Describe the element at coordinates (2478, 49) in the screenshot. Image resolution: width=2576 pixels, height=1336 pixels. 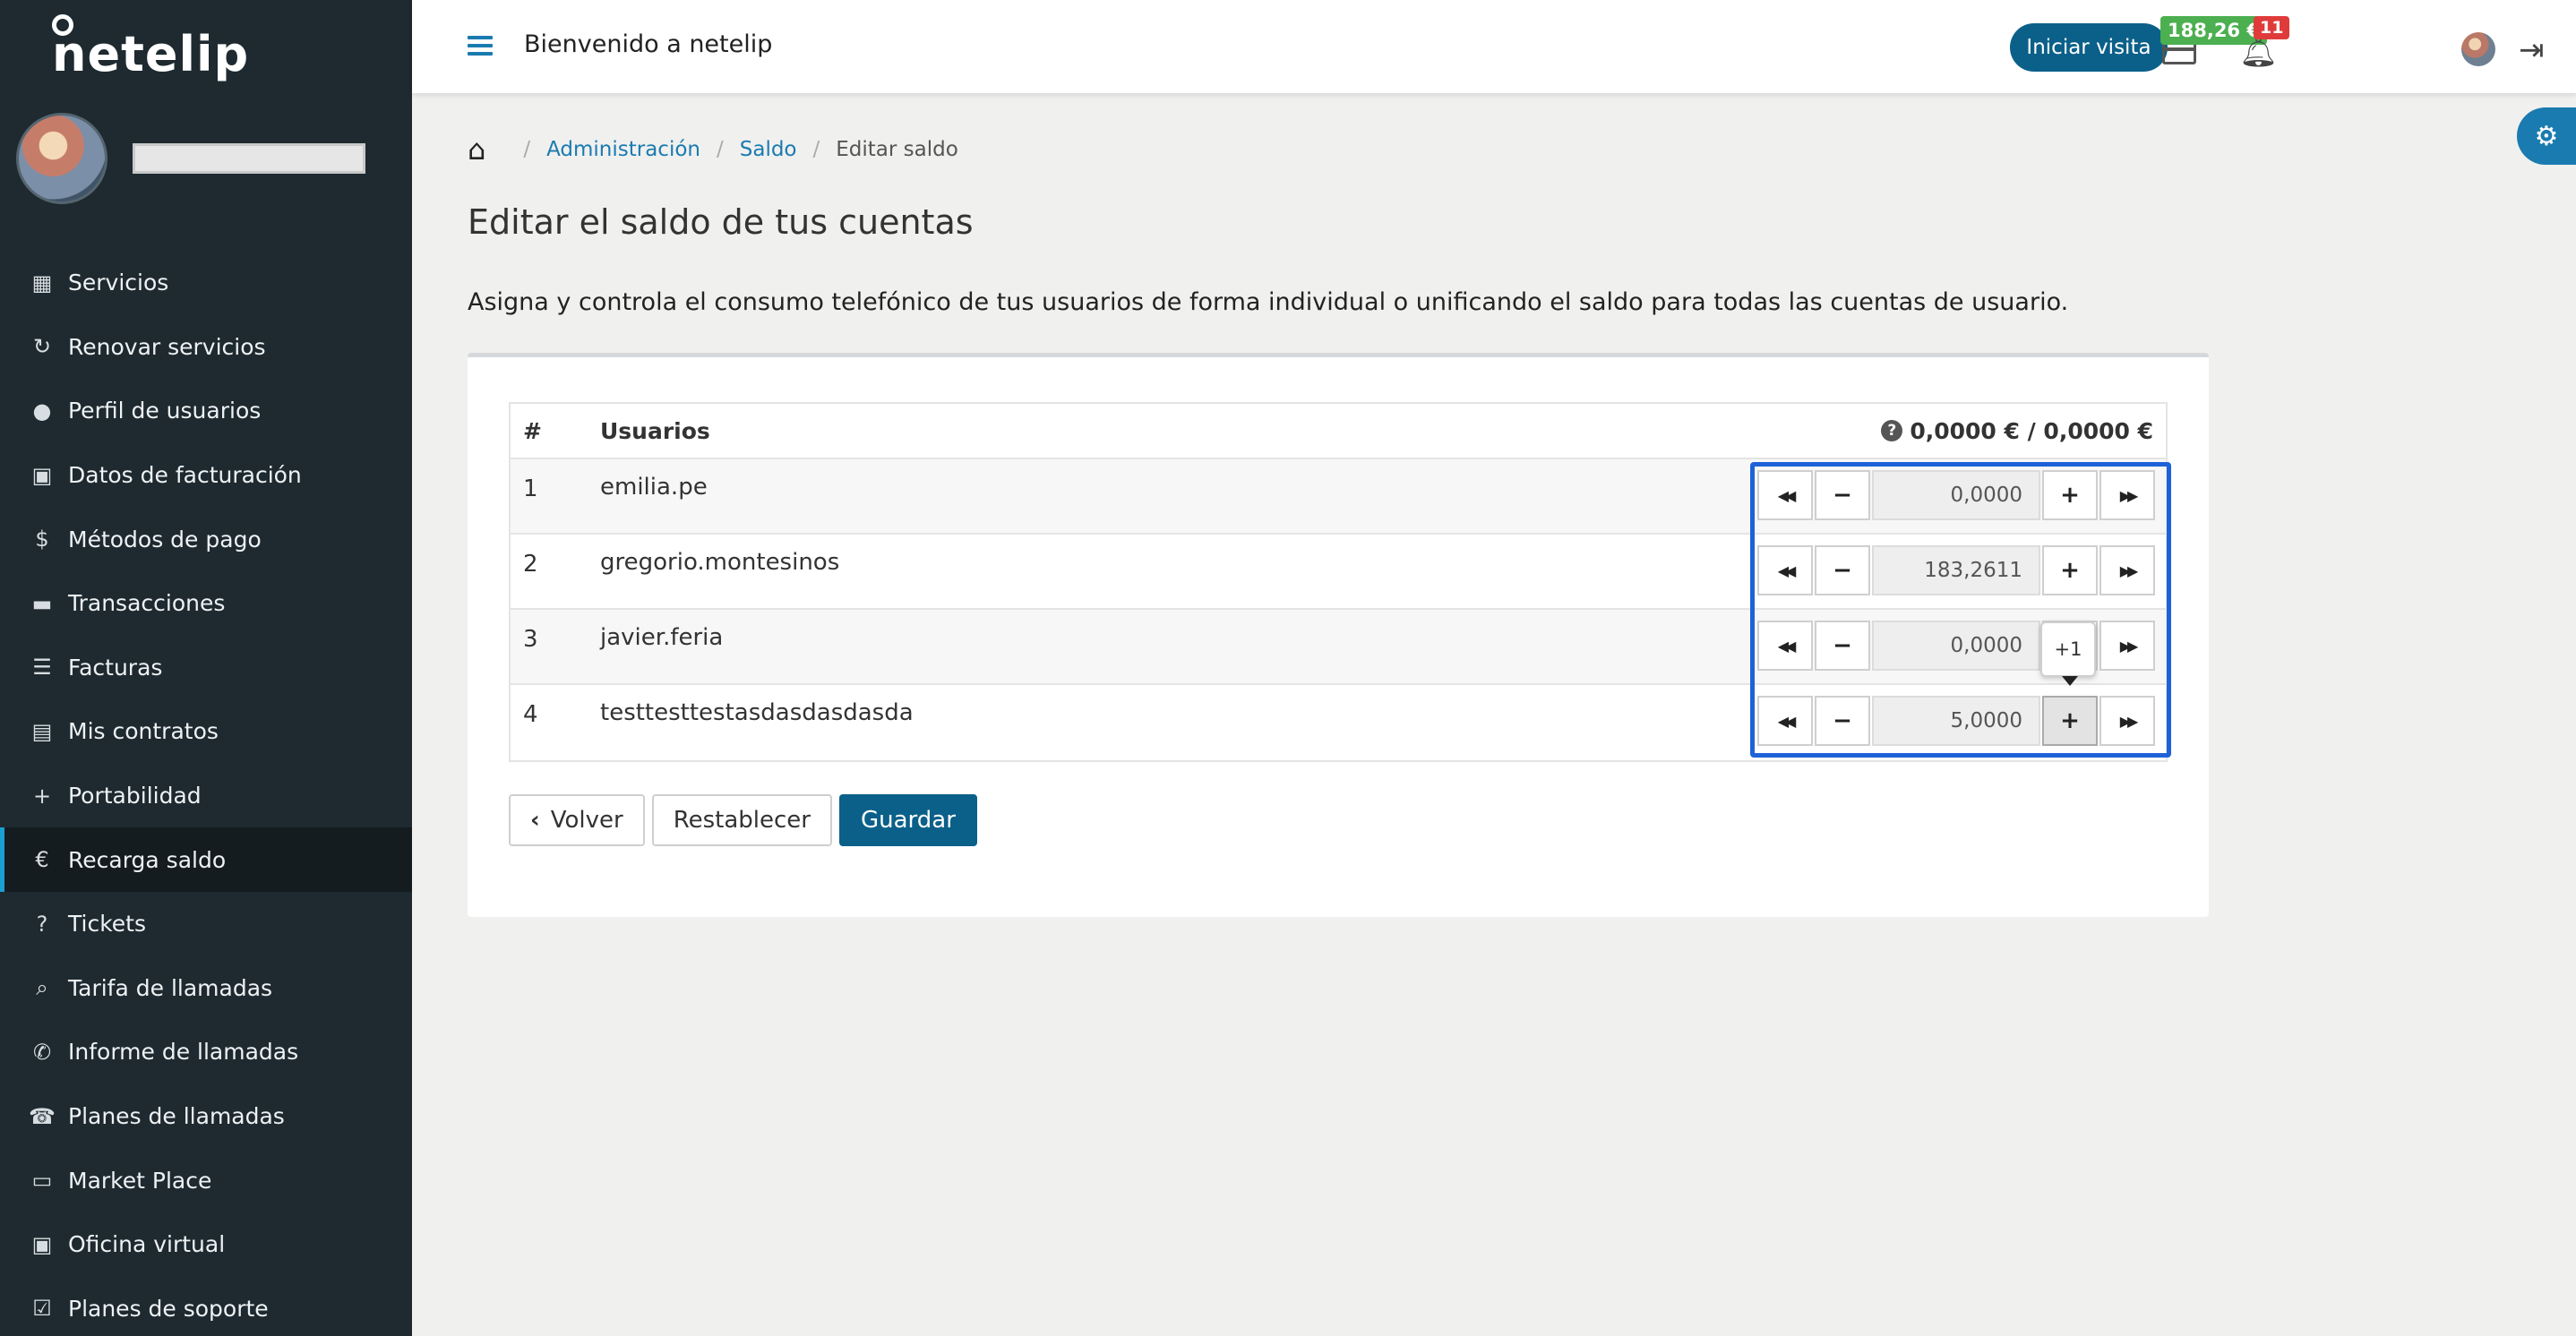
I see `profile-avatar` at that location.